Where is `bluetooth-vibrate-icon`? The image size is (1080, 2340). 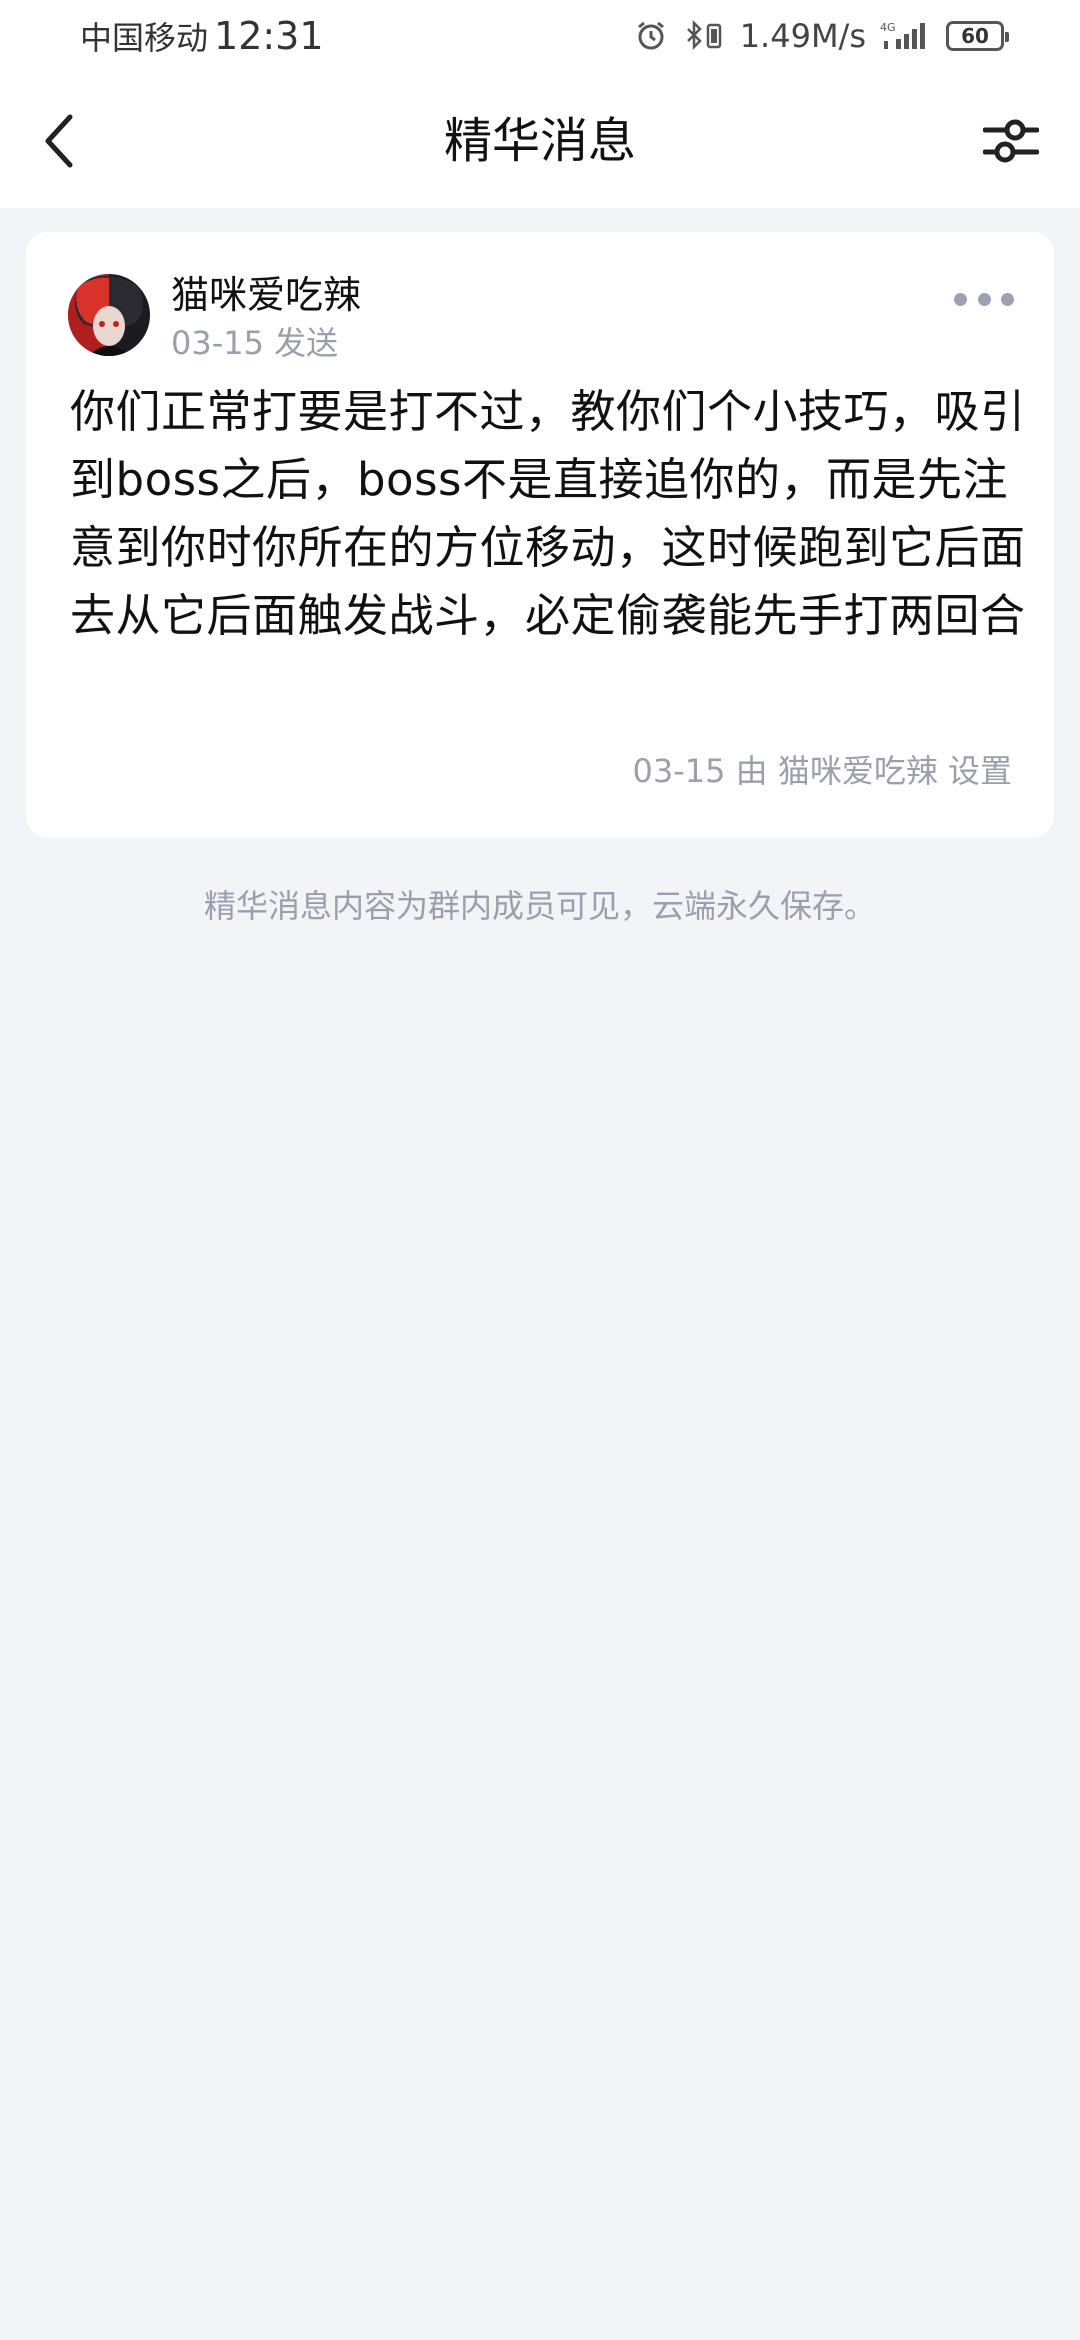
bluetooth-vibrate-icon is located at coordinates (704, 36).